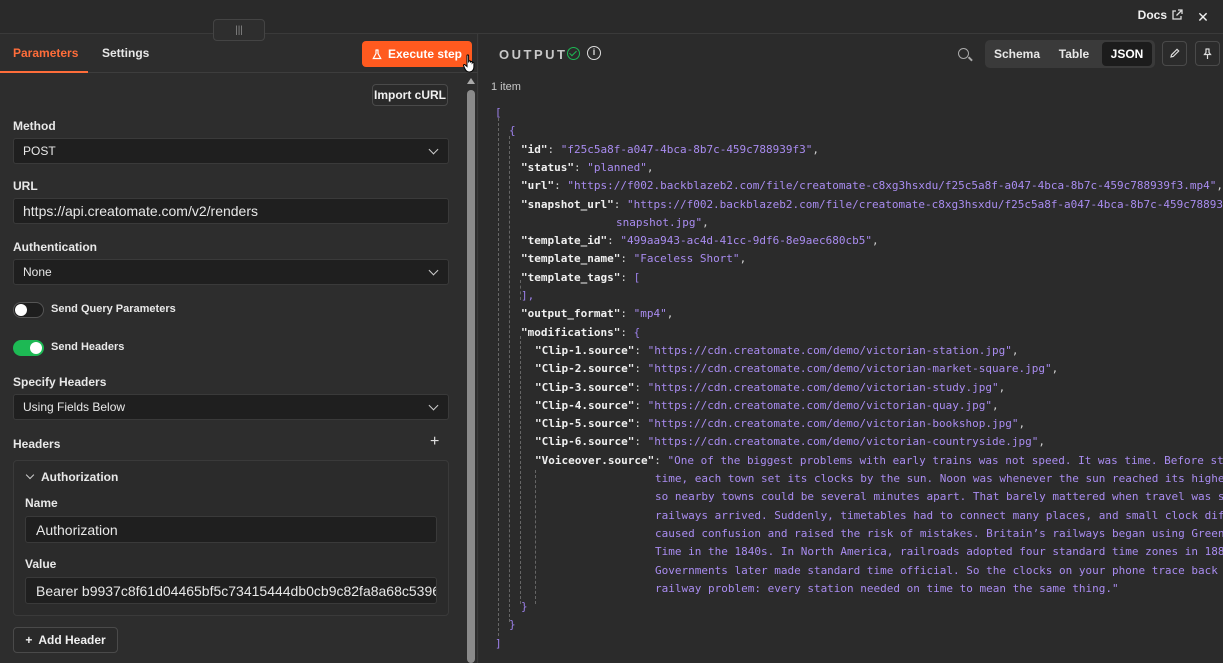 The image size is (1223, 663). Describe the element at coordinates (140, 211) in the screenshot. I see `url-value: https://api.creatomate.com/v2/renders` at that location.